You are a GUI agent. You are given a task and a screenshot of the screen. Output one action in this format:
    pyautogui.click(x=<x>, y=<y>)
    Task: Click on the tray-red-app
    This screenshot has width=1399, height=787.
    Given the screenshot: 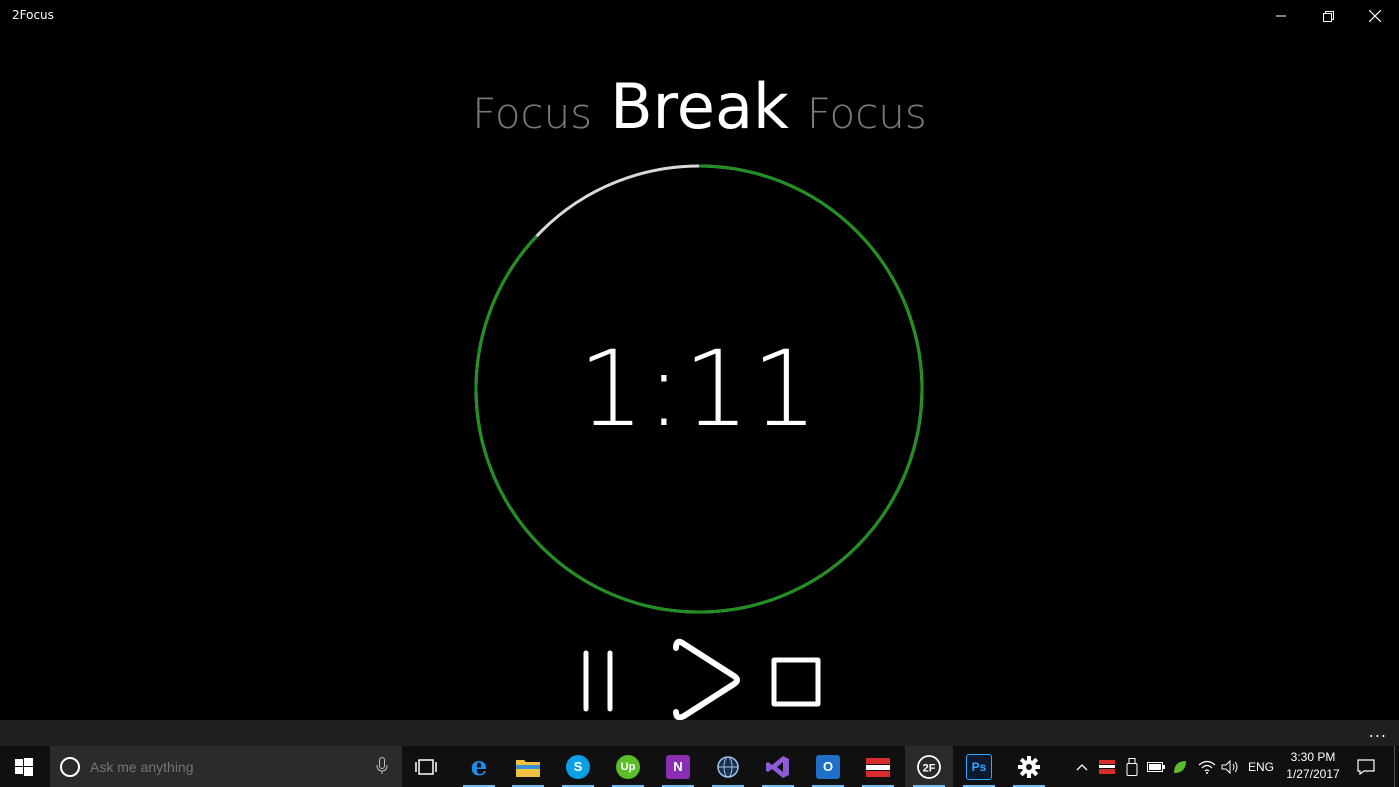 What is the action you would take?
    pyautogui.click(x=1107, y=766)
    